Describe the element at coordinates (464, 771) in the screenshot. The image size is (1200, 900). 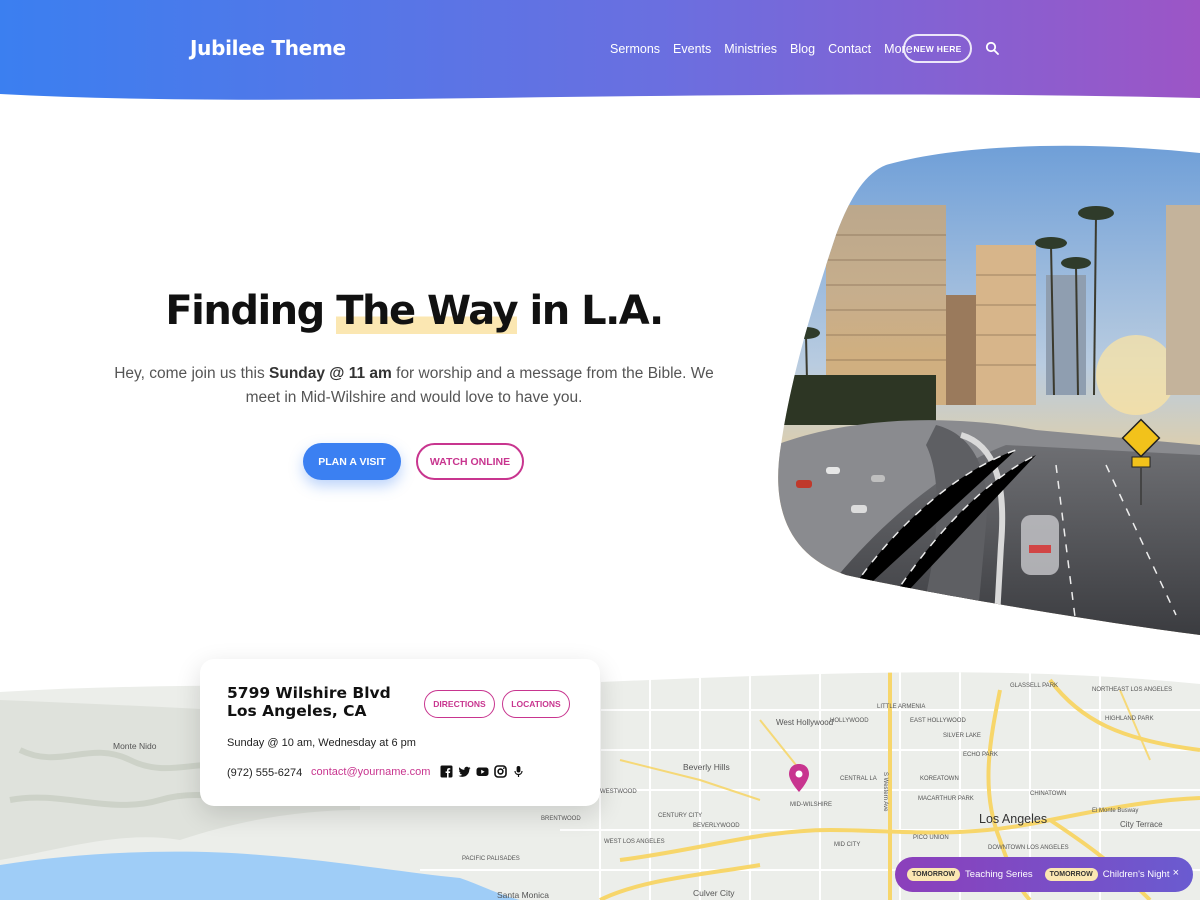
I see `twitter-icon` at that location.